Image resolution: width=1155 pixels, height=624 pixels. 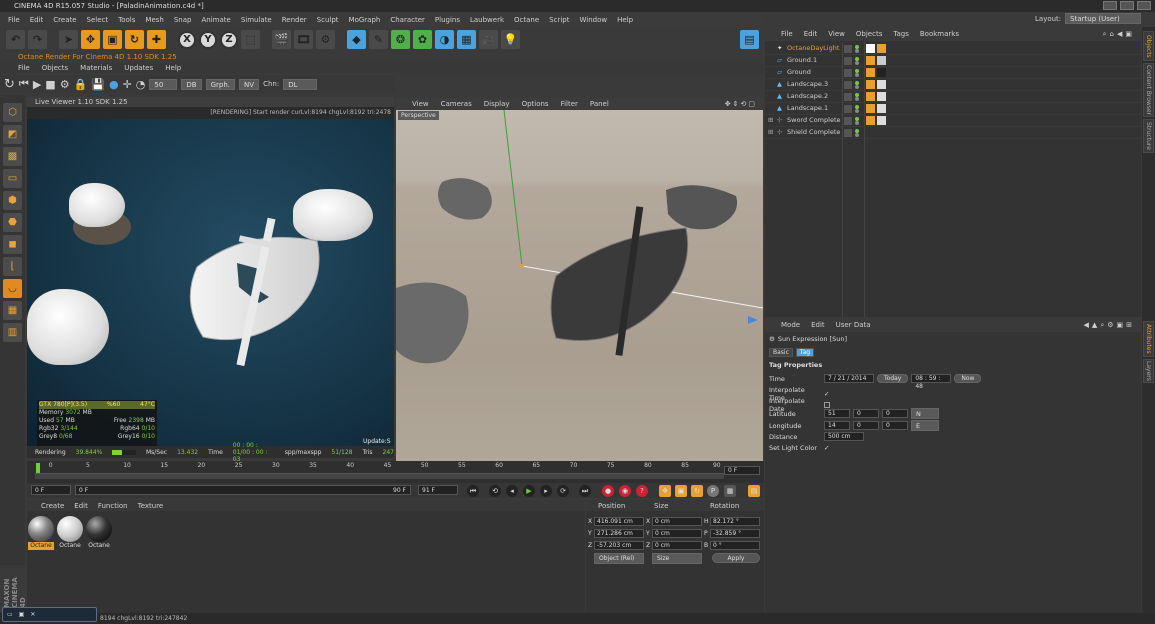 I want to click on size-y-field: 0 cm, so click(x=677, y=533).